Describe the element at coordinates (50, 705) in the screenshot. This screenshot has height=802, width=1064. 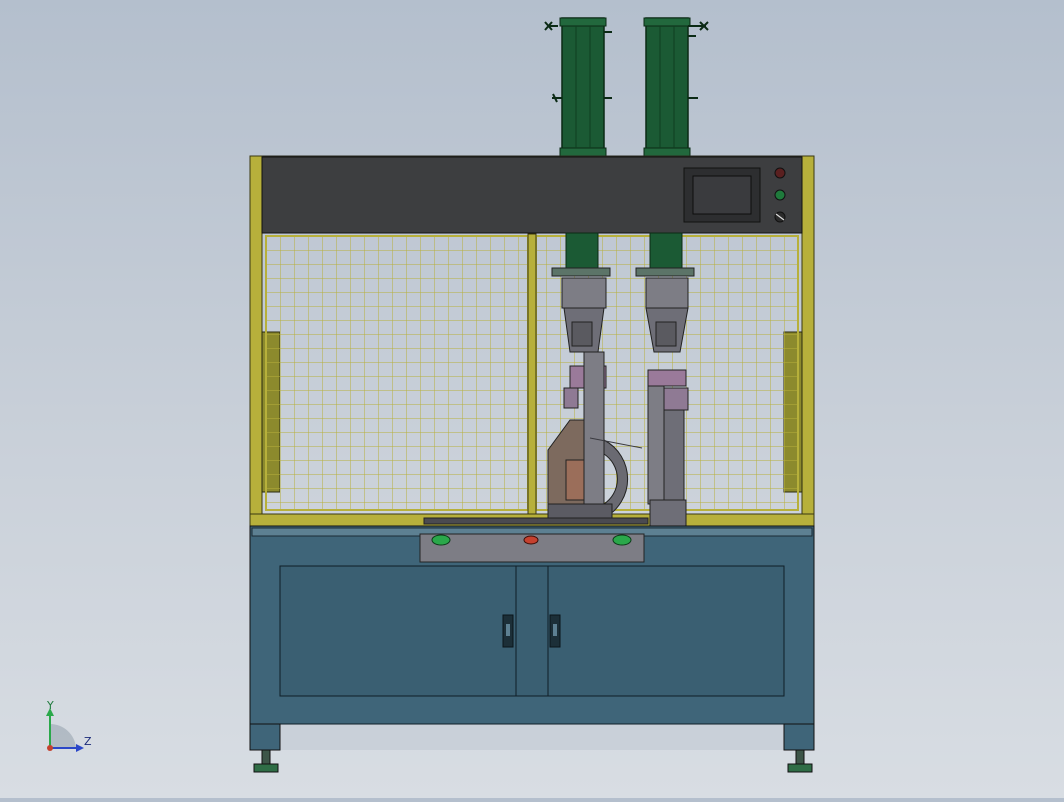
I see `y-axis-label: Y` at that location.